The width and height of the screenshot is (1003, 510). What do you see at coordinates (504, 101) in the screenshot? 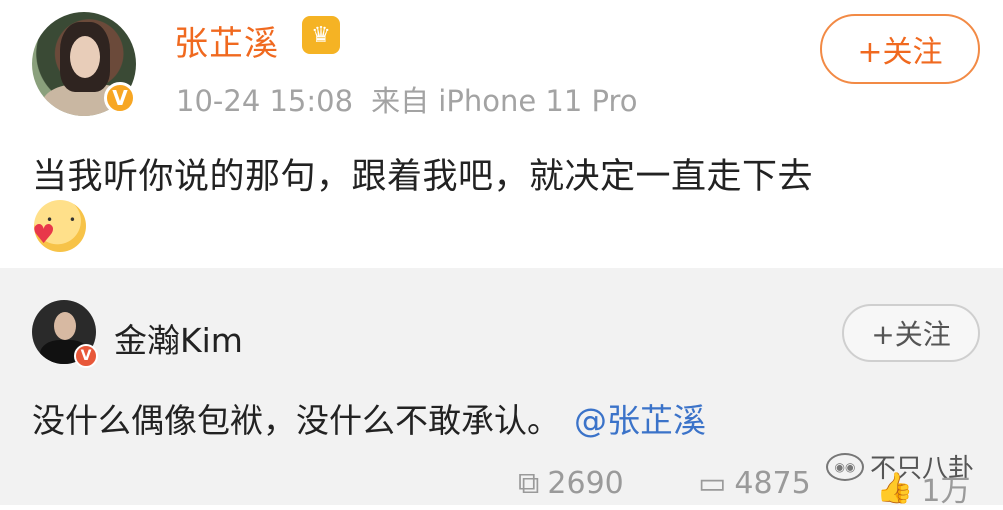
I see `post-source: 来自 iPhone 11 Pro` at bounding box center [504, 101].